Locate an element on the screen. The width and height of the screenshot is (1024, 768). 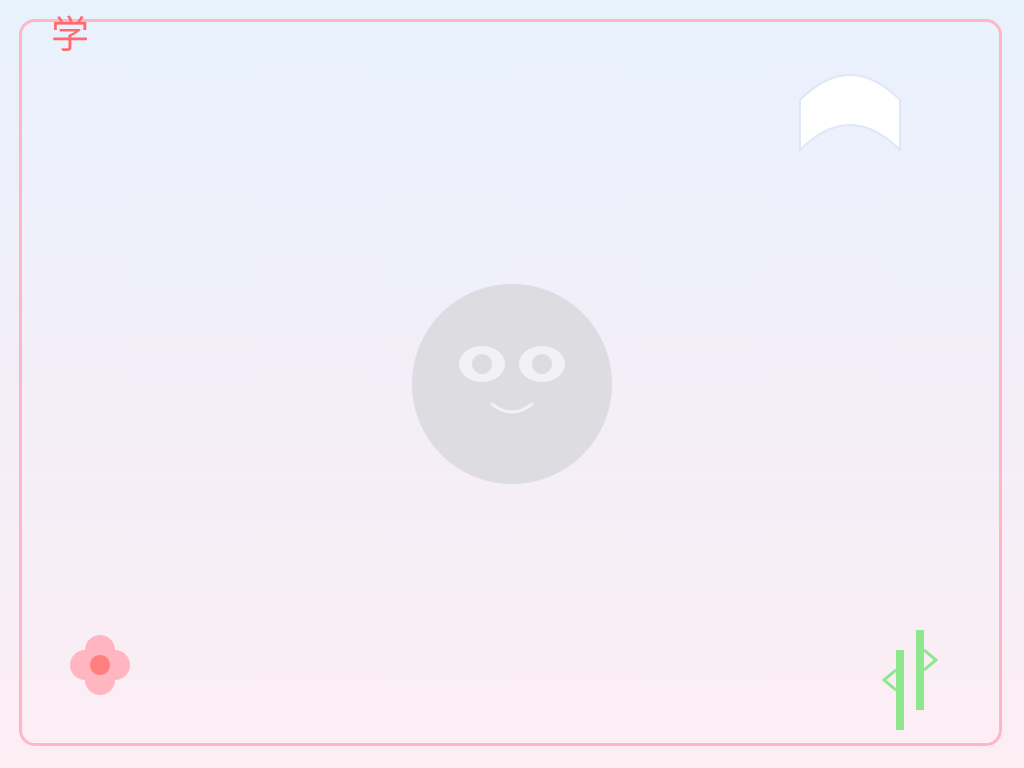
open-book-icon is located at coordinates (850, 113).